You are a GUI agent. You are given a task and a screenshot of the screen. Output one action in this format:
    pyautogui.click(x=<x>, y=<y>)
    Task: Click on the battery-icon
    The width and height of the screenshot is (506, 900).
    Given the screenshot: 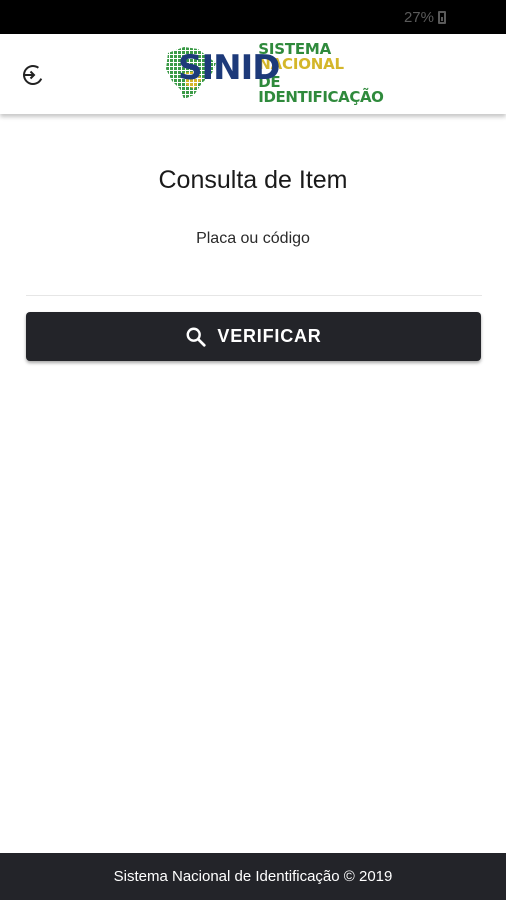 What is the action you would take?
    pyautogui.click(x=442, y=17)
    